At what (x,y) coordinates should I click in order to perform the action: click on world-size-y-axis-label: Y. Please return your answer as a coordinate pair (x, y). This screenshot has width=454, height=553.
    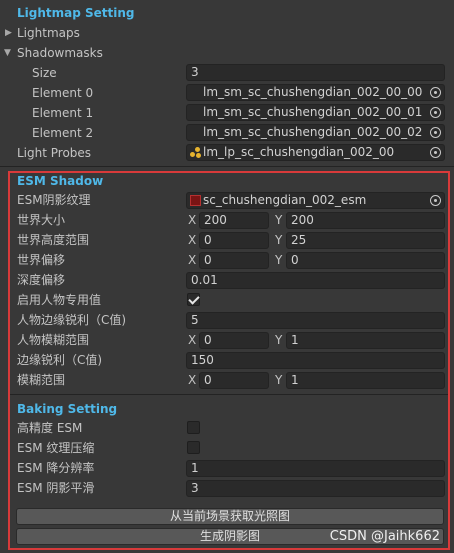
    Looking at the image, I should click on (279, 220).